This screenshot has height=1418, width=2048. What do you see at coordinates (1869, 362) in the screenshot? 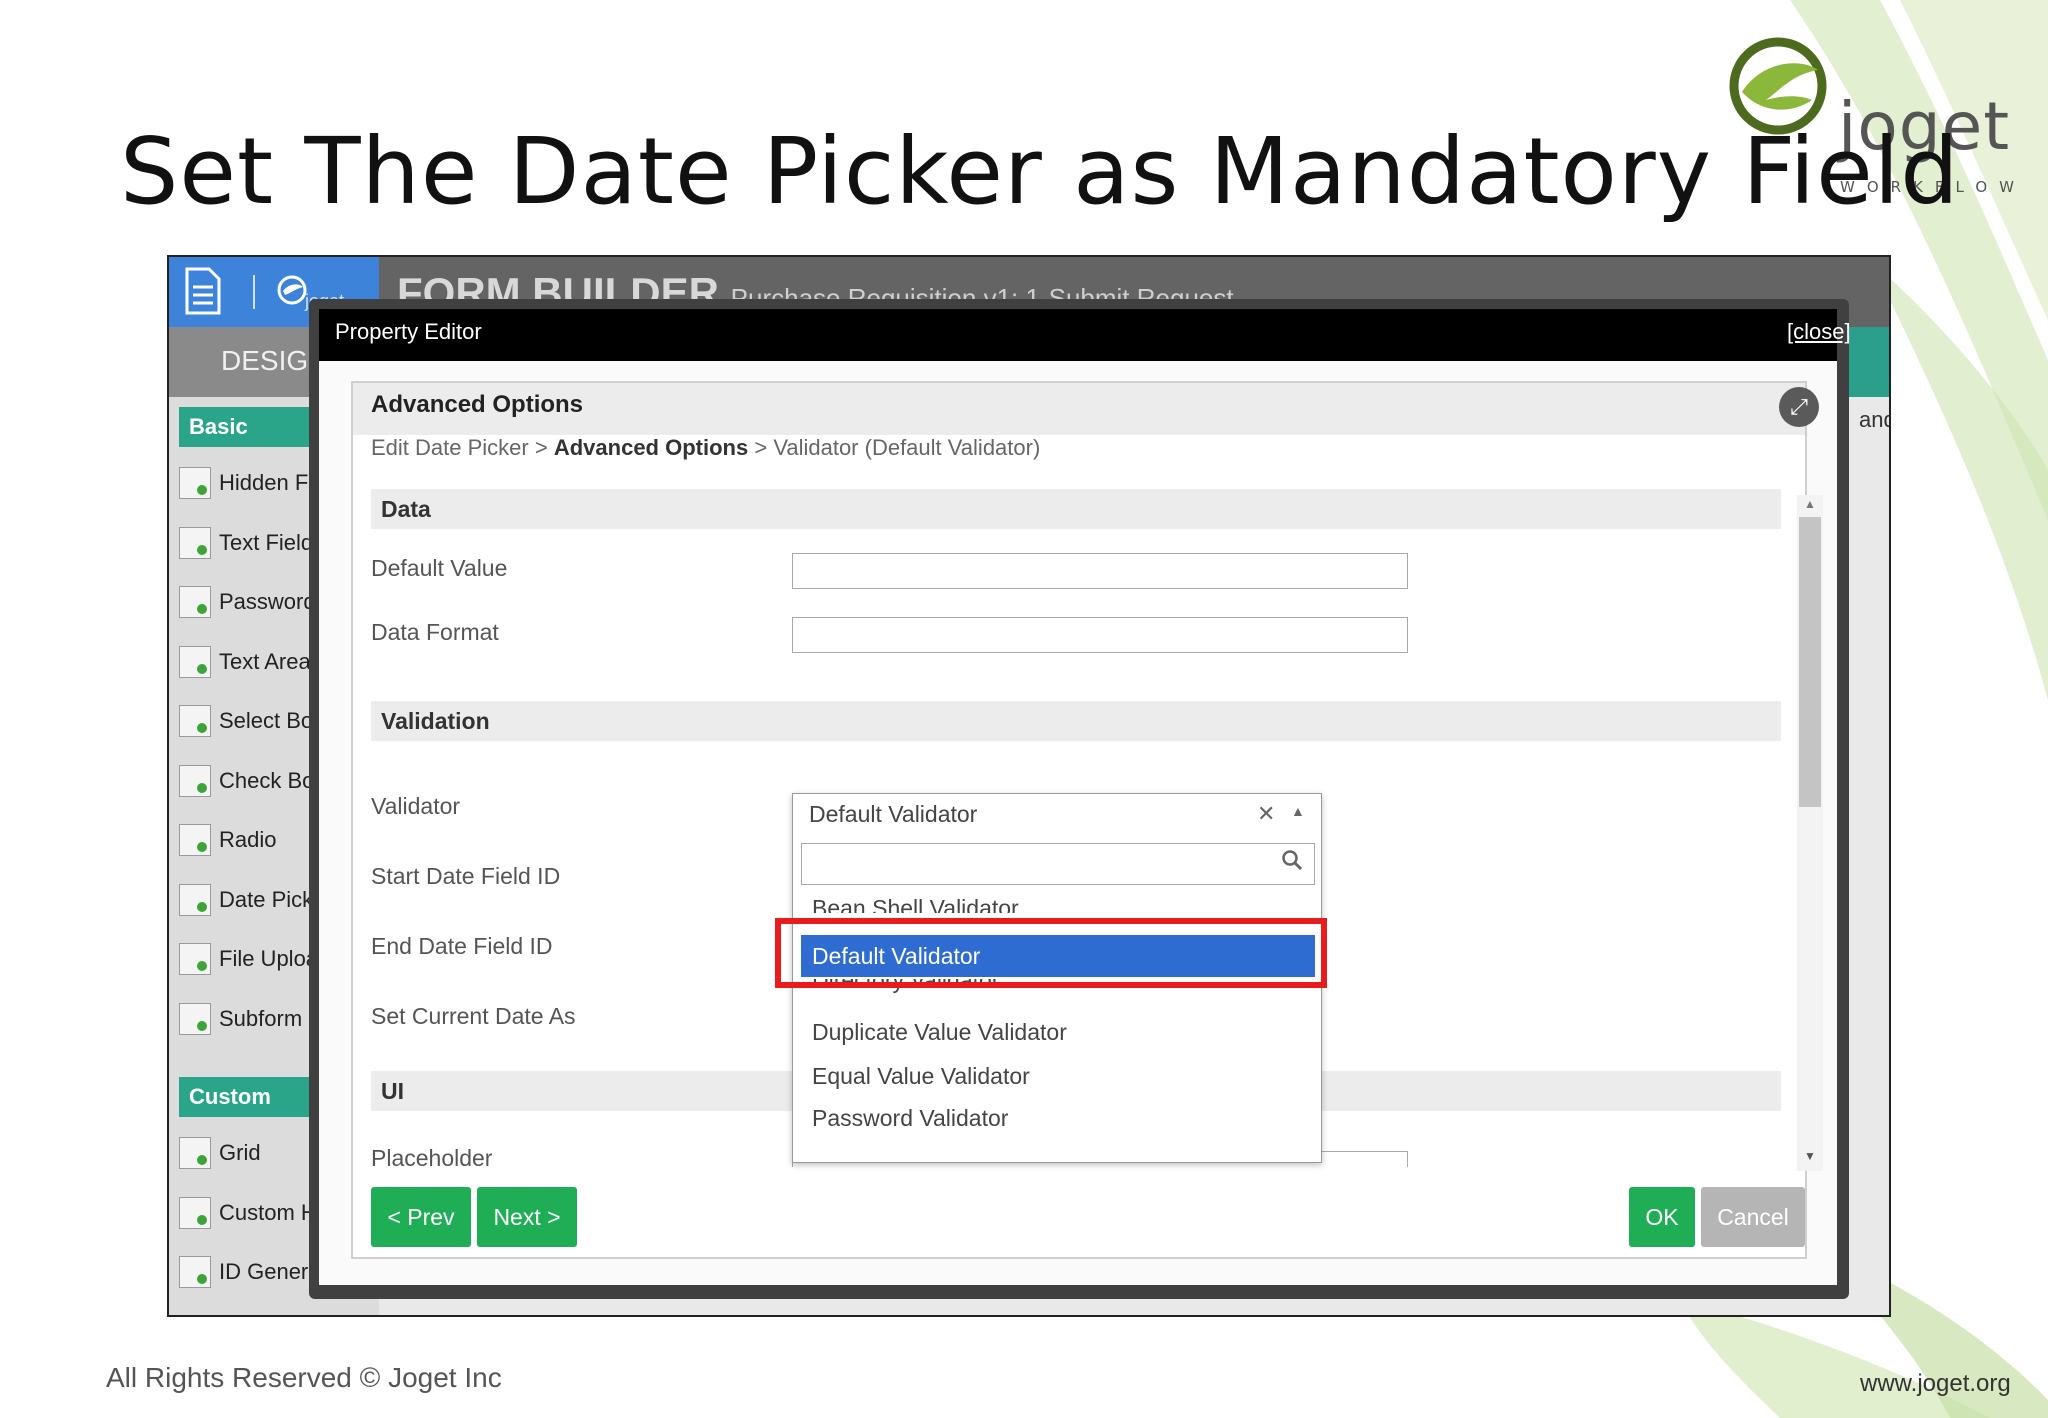
I see `right-tab-indicator` at bounding box center [1869, 362].